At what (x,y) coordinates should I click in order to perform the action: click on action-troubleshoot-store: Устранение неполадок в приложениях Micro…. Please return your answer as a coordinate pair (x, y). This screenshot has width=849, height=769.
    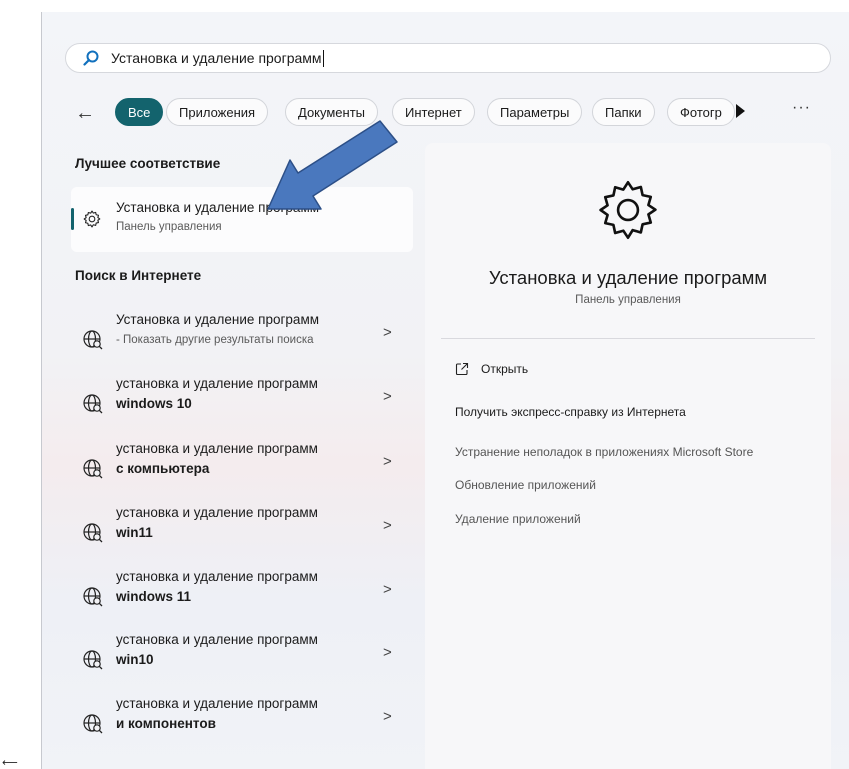
    Looking at the image, I should click on (604, 452).